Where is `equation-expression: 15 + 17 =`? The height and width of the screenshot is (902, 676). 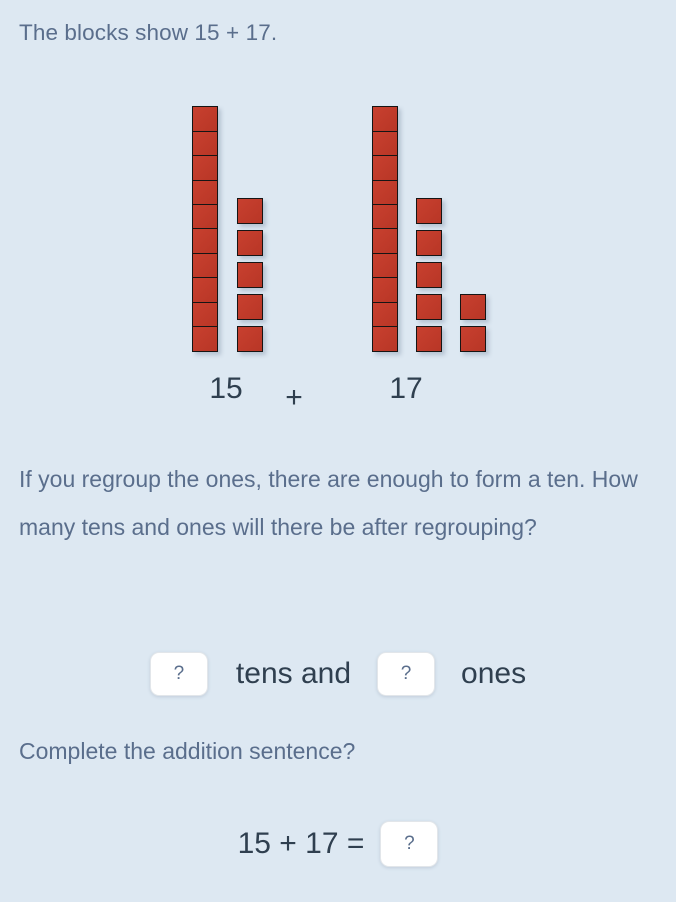 equation-expression: 15 + 17 = is located at coordinates (301, 843).